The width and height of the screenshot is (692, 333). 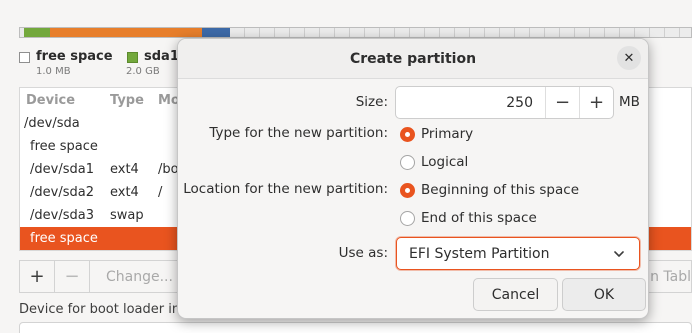 What do you see at coordinates (52, 123) in the screenshot?
I see `cell-device: /dev/sda` at bounding box center [52, 123].